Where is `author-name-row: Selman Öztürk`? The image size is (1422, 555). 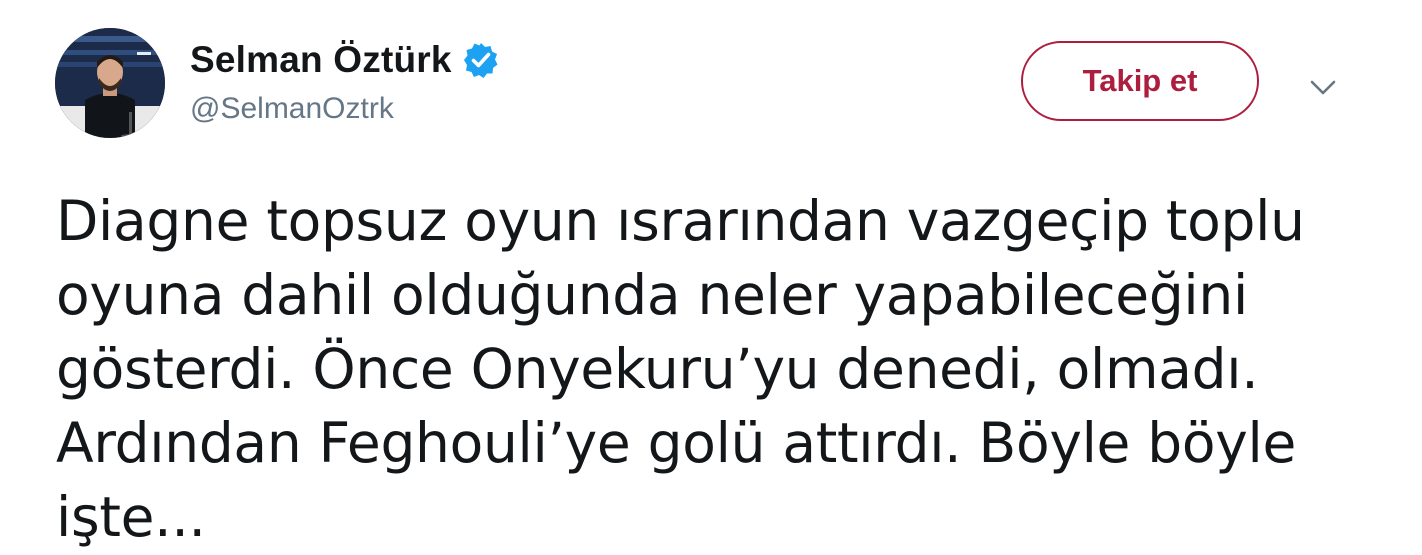
author-name-row: Selman Öztürk is located at coordinates (345, 60).